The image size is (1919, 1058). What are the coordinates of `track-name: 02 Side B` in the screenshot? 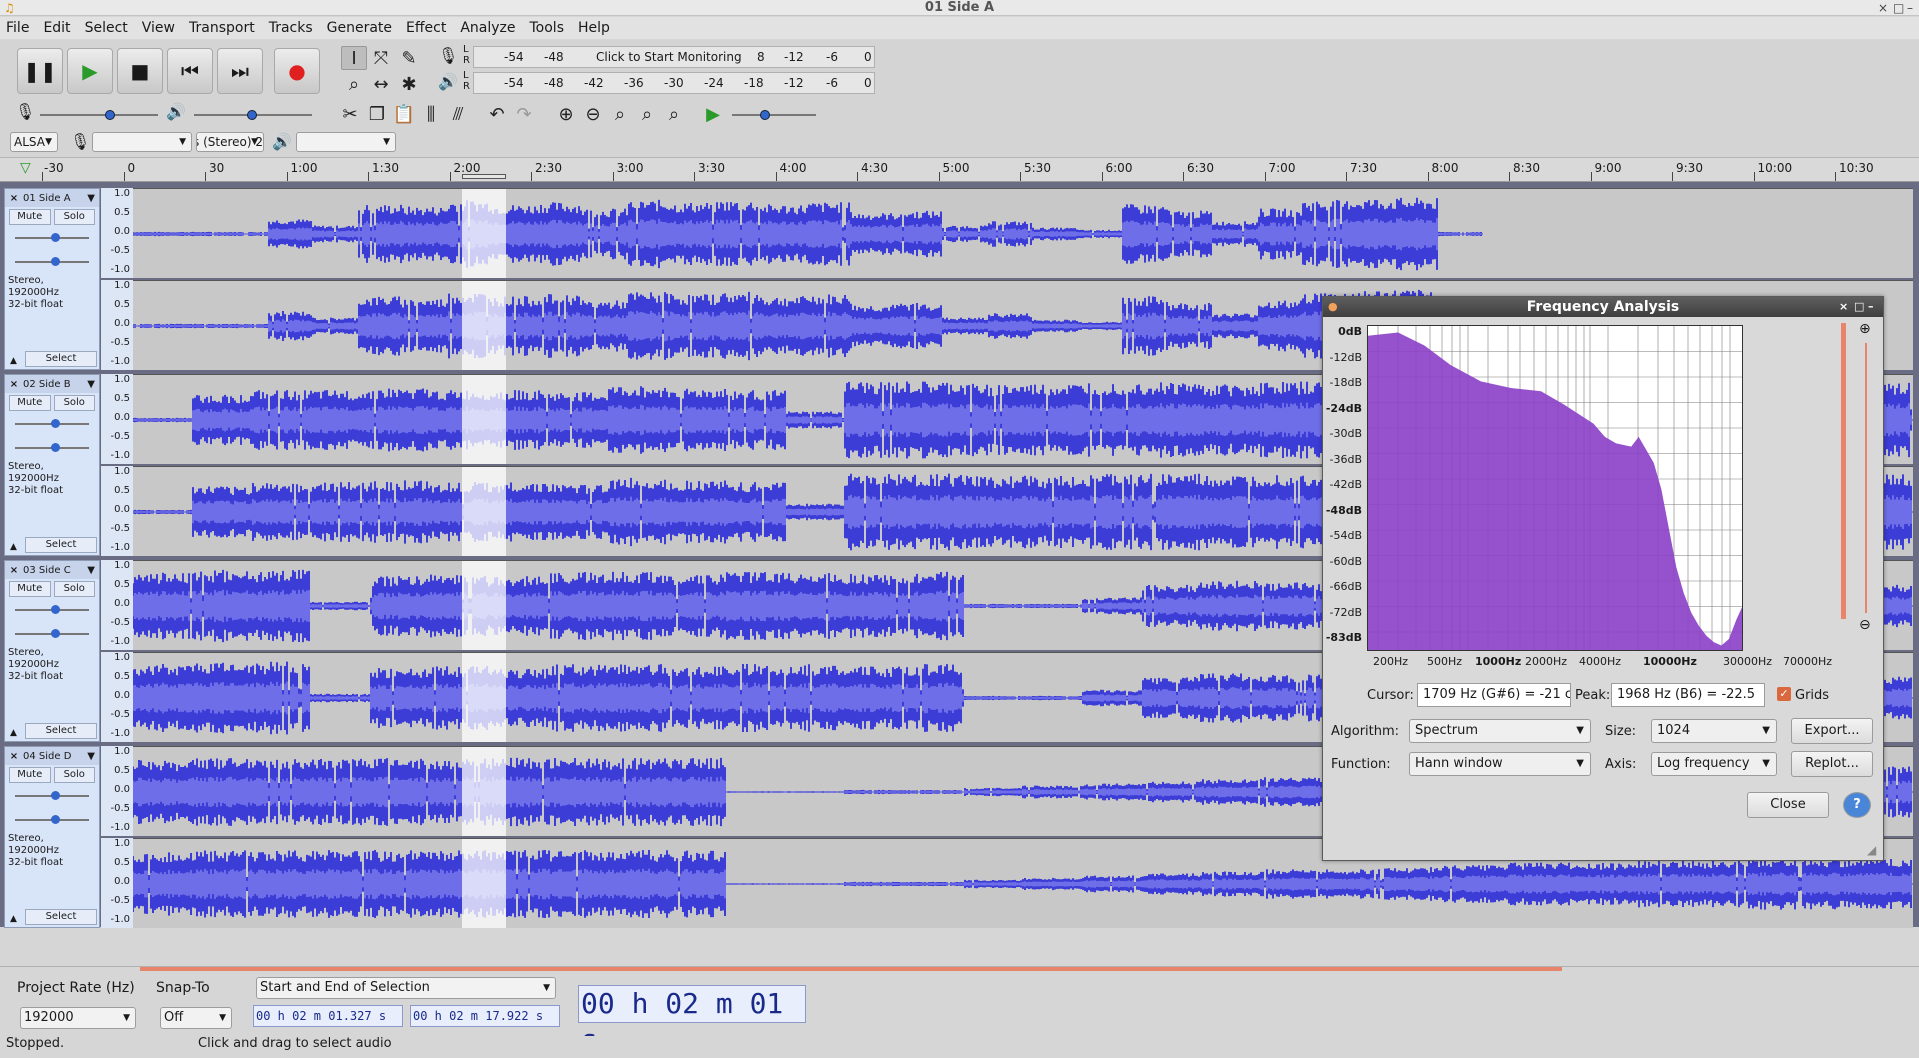 It's located at (54, 384).